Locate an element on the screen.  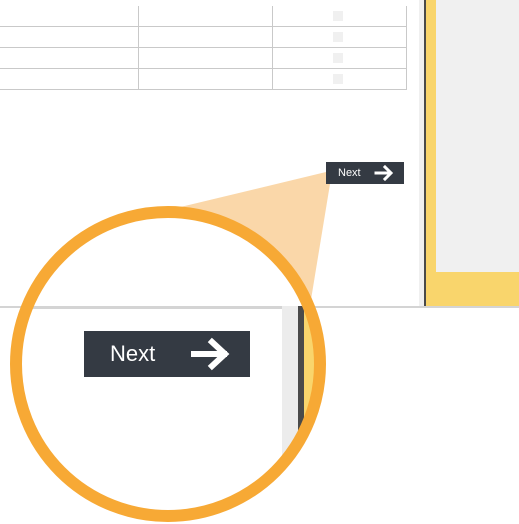
next-button: Next is located at coordinates (365, 173).